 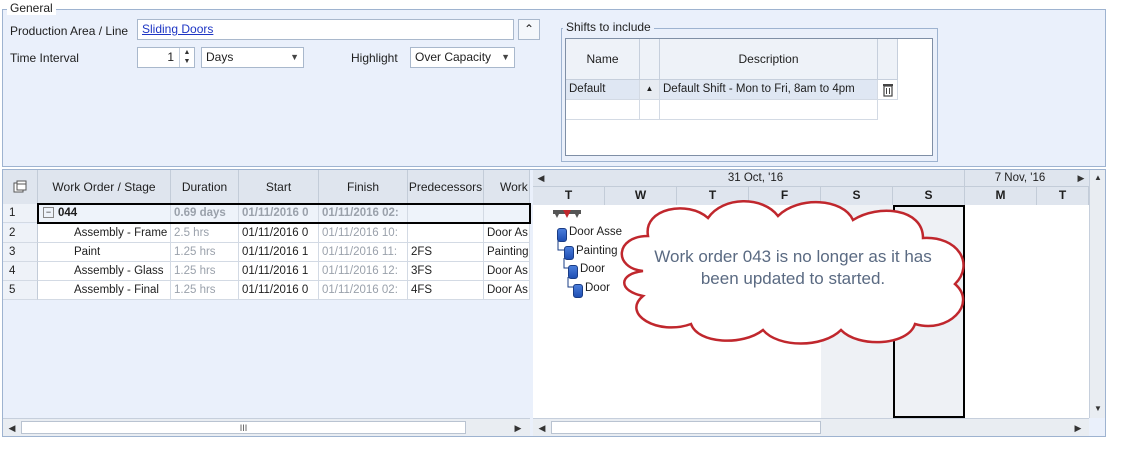 What do you see at coordinates (243, 427) in the screenshot?
I see `scroll-thumb: III` at bounding box center [243, 427].